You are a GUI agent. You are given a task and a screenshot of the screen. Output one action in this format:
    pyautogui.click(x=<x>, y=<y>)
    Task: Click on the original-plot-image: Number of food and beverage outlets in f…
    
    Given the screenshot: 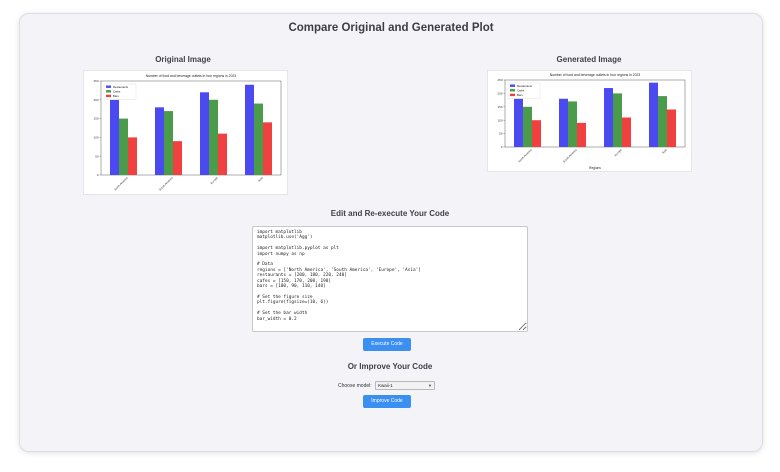 What is the action you would take?
    pyautogui.click(x=185, y=132)
    